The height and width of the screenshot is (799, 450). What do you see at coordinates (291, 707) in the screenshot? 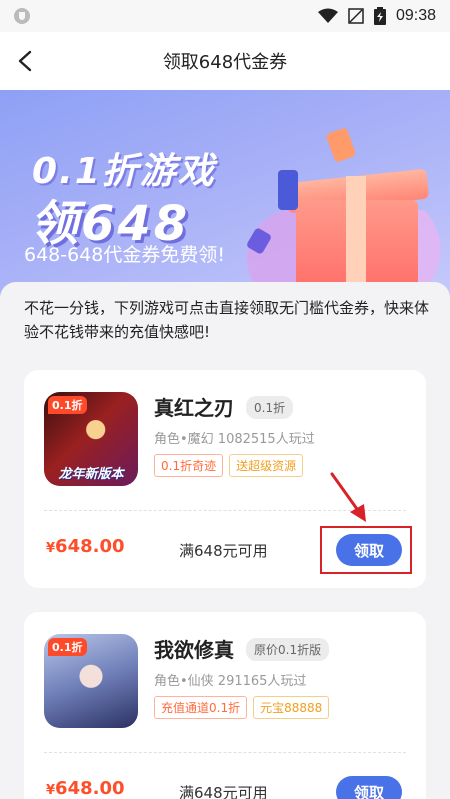
I see `feature-tag: 元宝88888` at bounding box center [291, 707].